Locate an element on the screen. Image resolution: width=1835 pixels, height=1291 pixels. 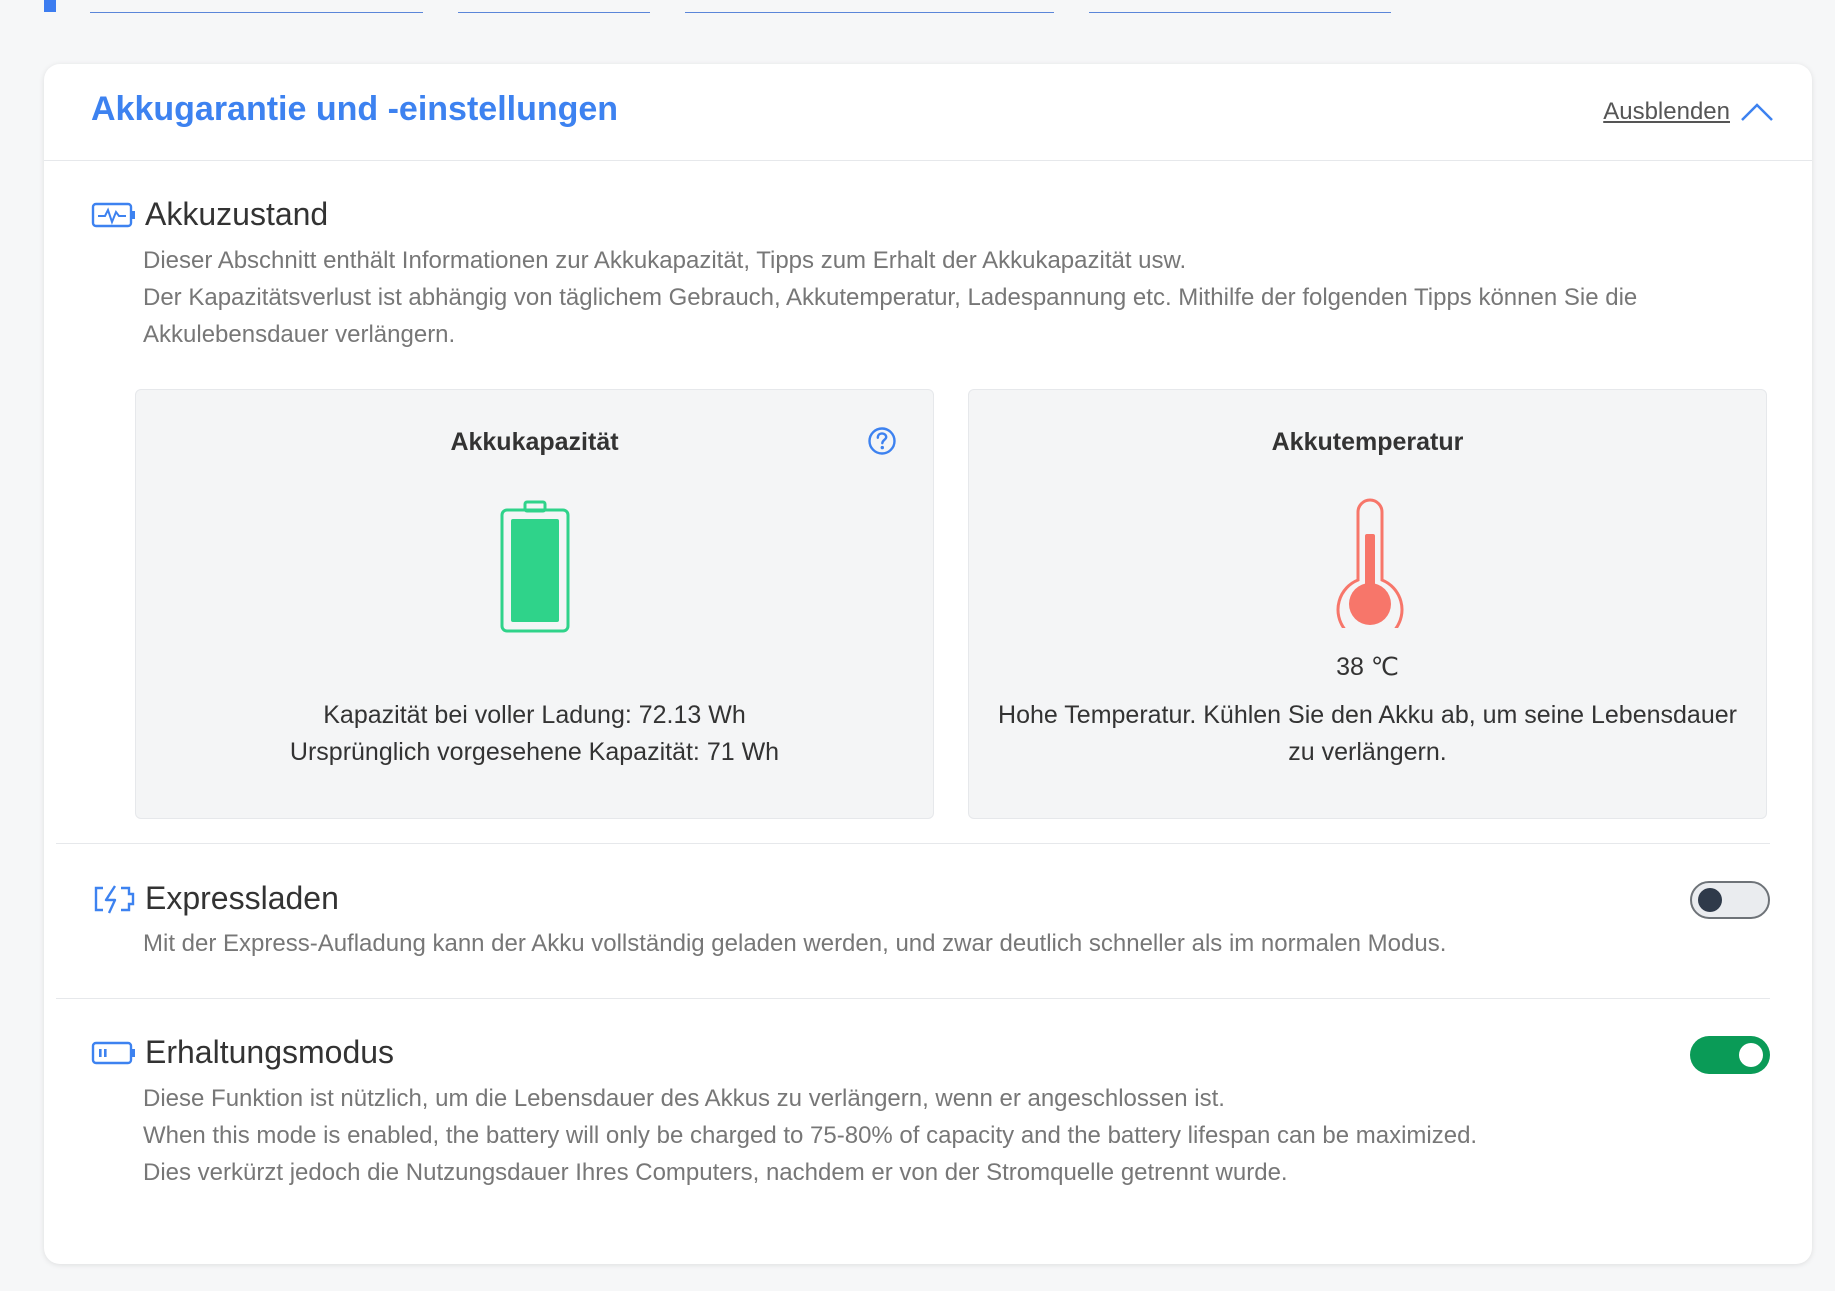
maintenance-mode-toggle is located at coordinates (1730, 1055).